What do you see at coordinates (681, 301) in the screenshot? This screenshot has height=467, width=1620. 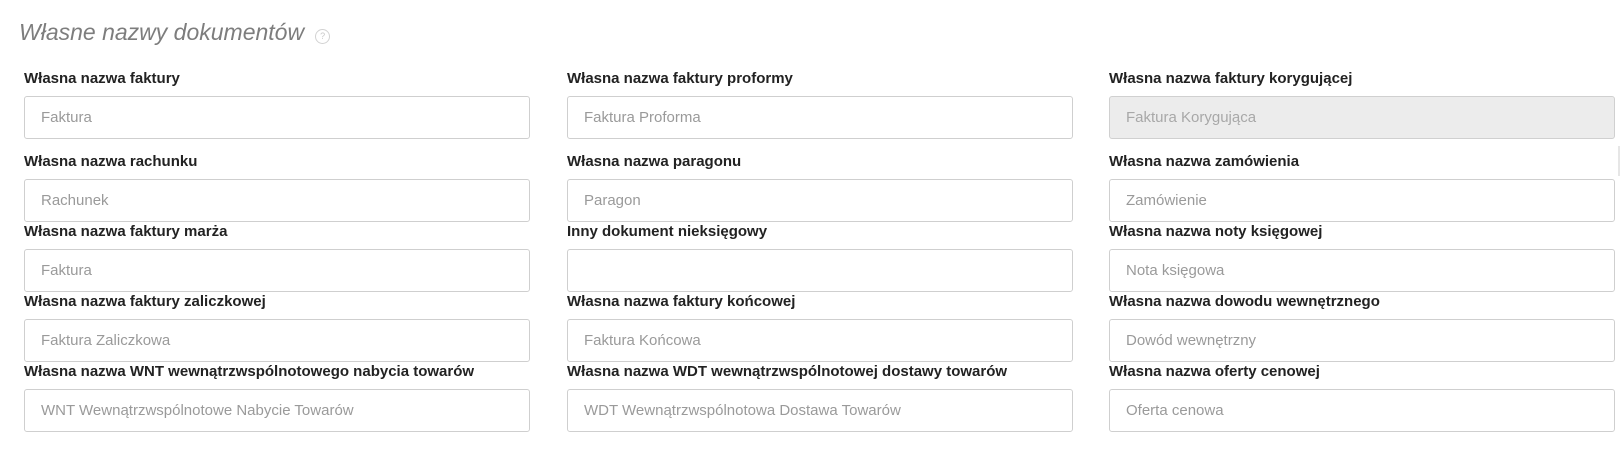 I see `field-label: Własna nazwa faktury końcowej` at bounding box center [681, 301].